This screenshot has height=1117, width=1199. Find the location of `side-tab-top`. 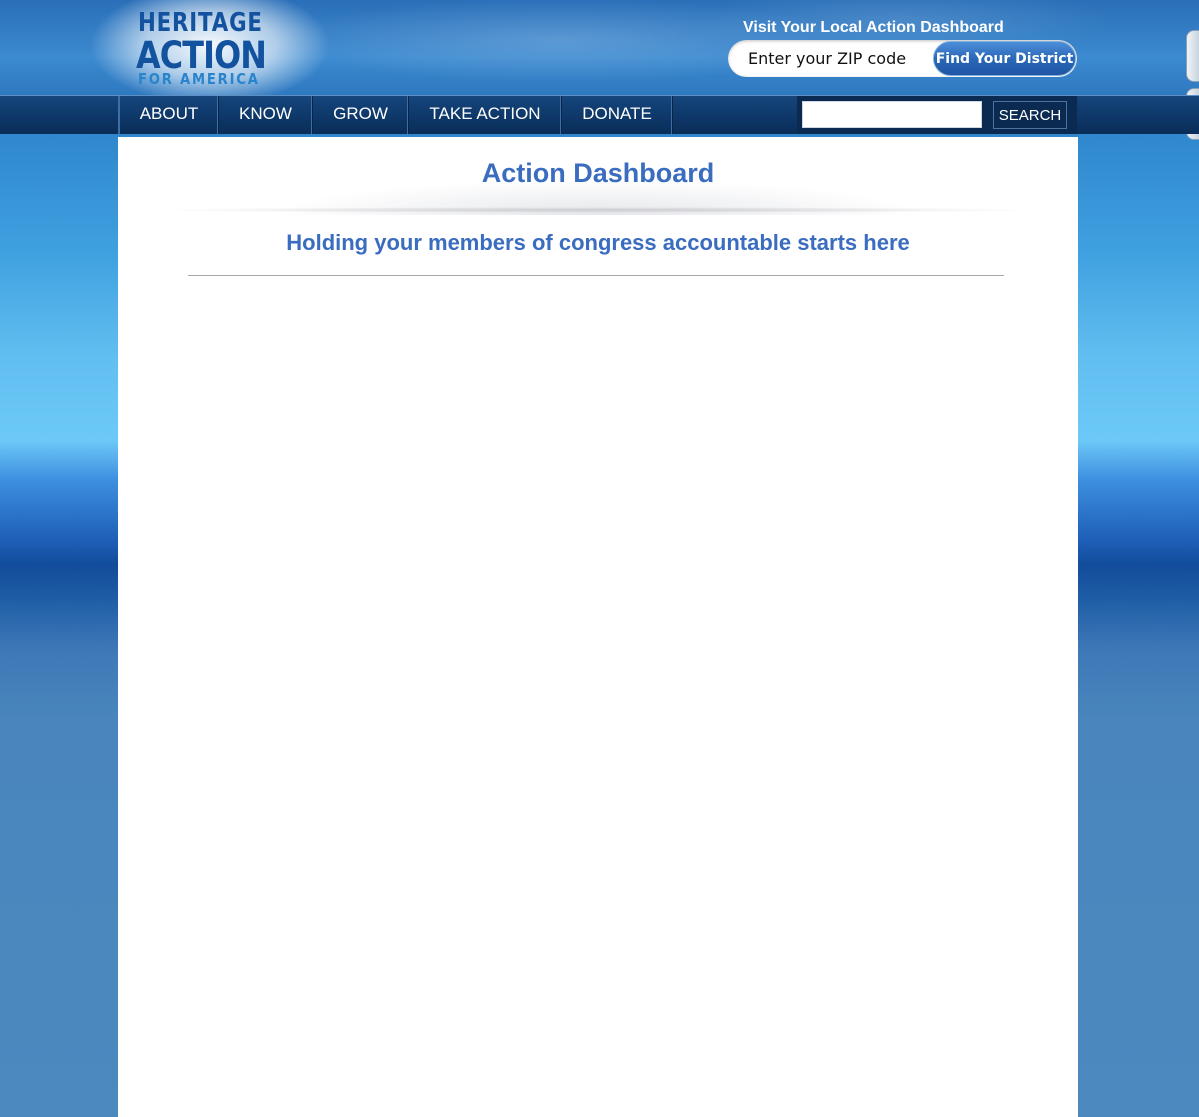

side-tab-top is located at coordinates (1192, 56).